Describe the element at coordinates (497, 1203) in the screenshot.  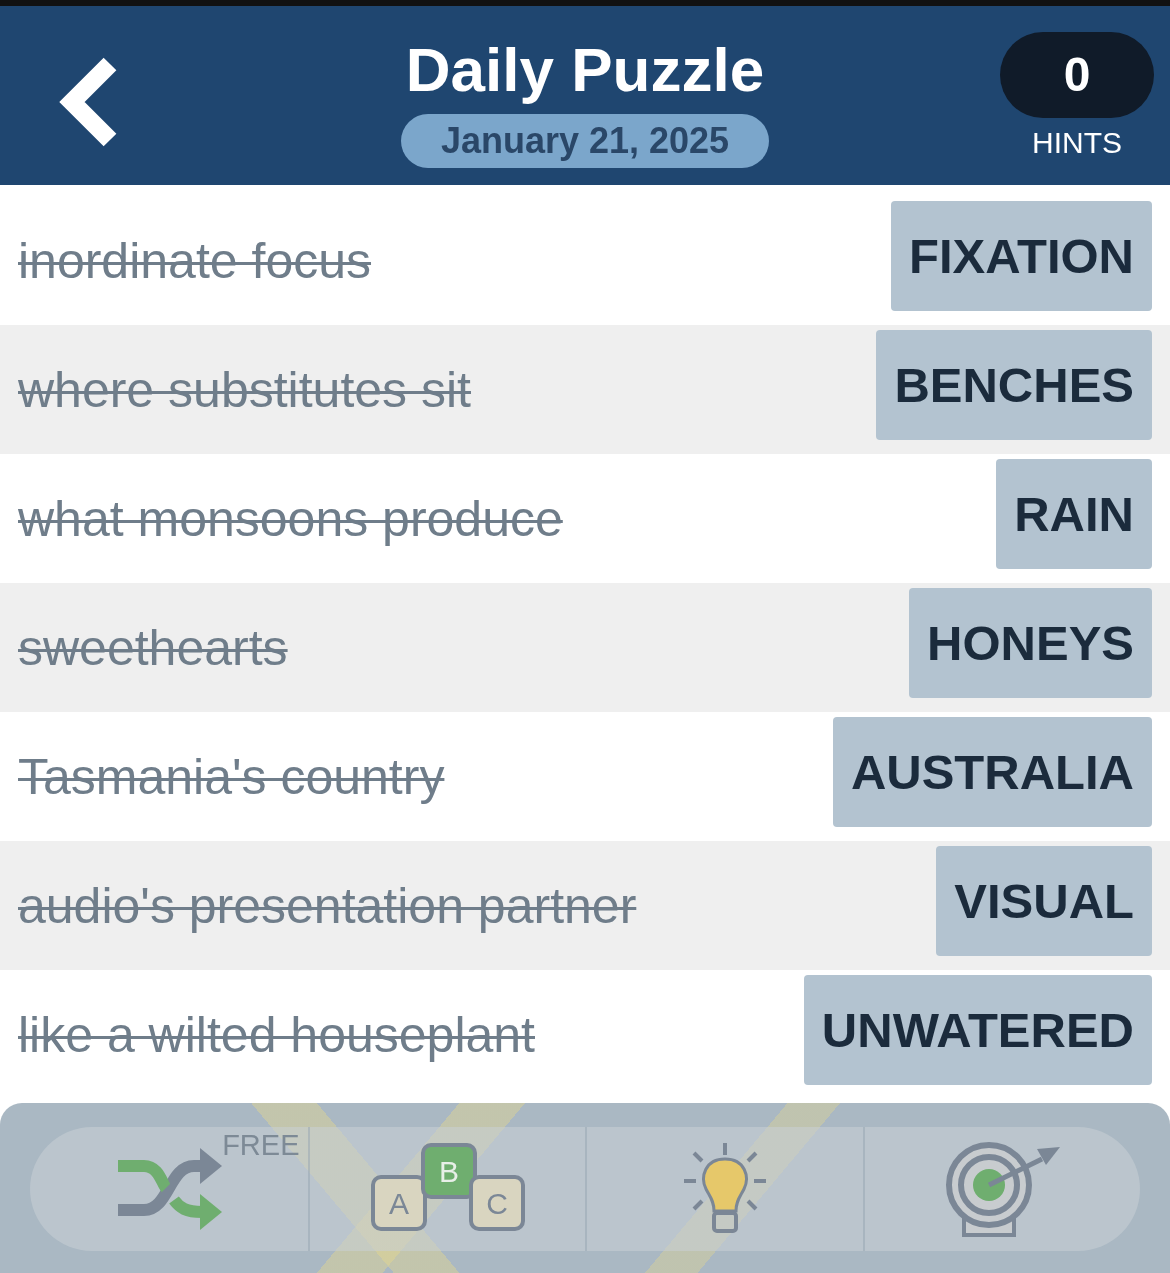
I see `block-letter: C` at that location.